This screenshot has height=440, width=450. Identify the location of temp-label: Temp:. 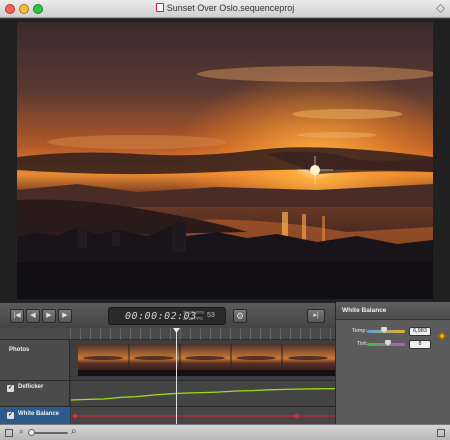
(359, 331).